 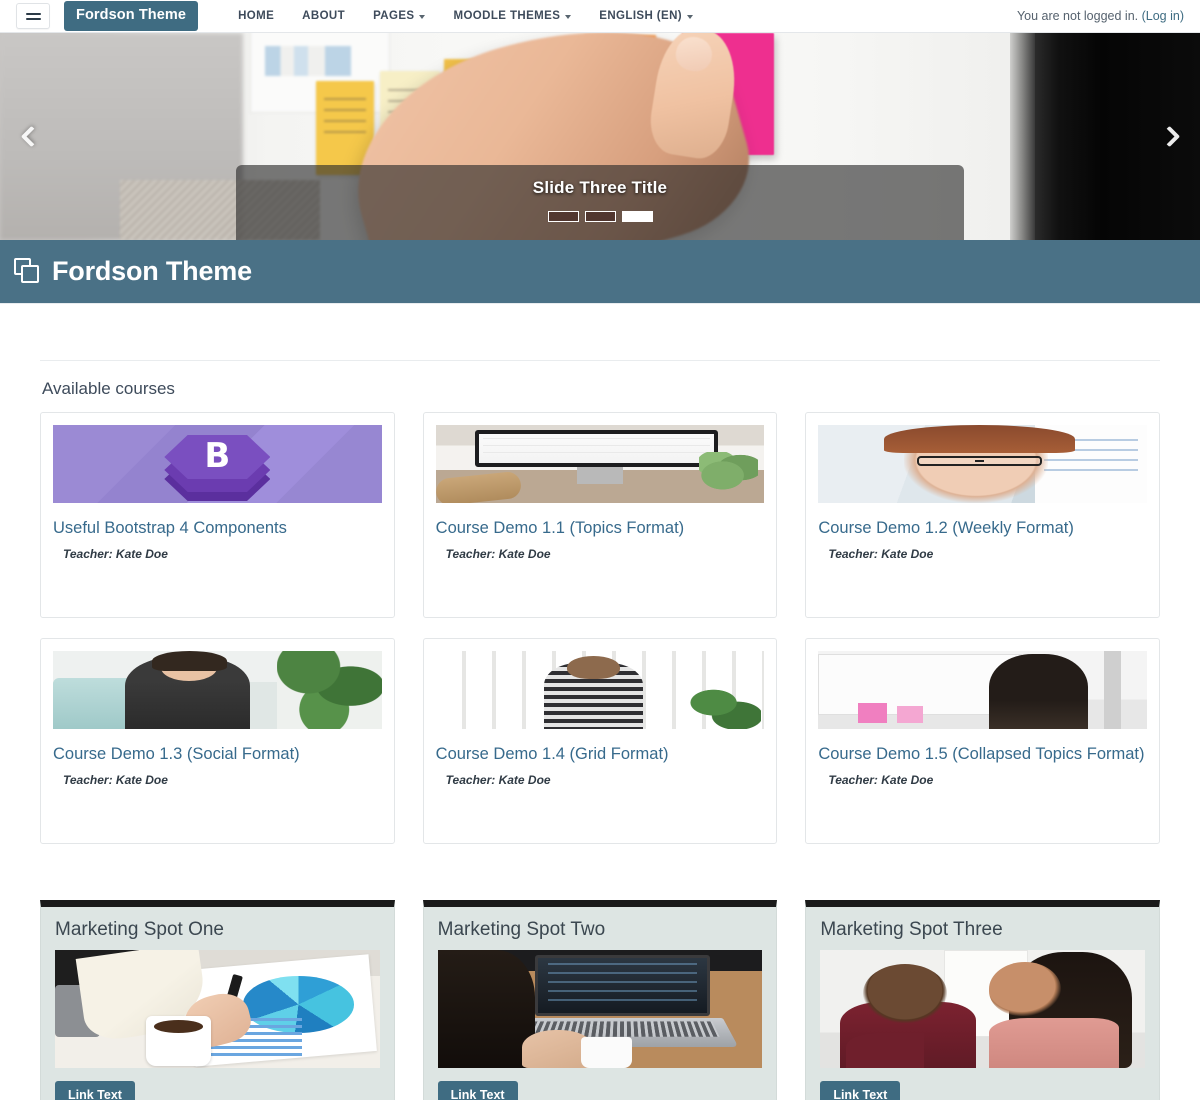 I want to click on marketing-spot-card: Marketing Spot Three Link Text, so click(x=982, y=1000).